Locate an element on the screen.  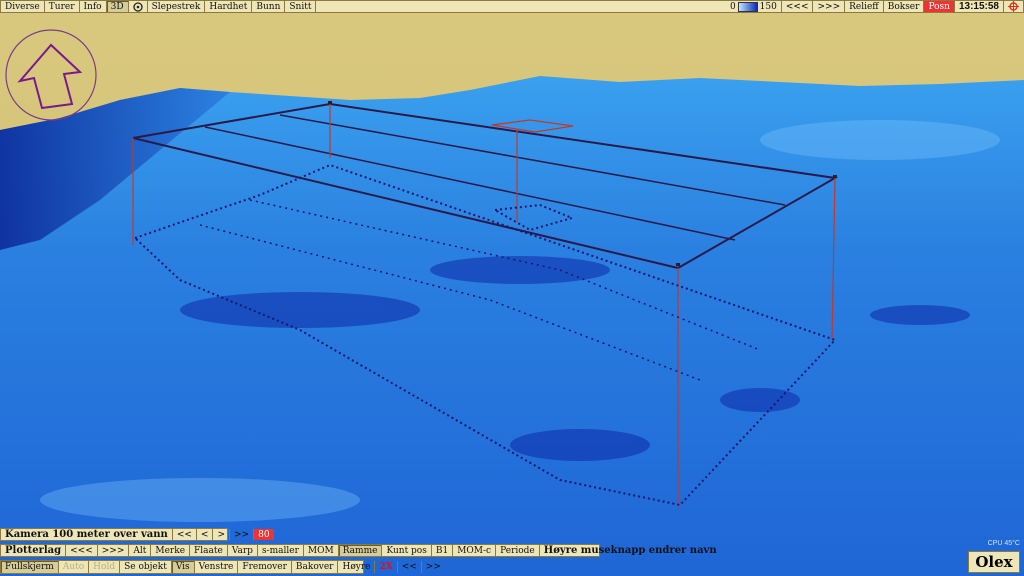
depth-scale: 0 150 is located at coordinates (754, 6).